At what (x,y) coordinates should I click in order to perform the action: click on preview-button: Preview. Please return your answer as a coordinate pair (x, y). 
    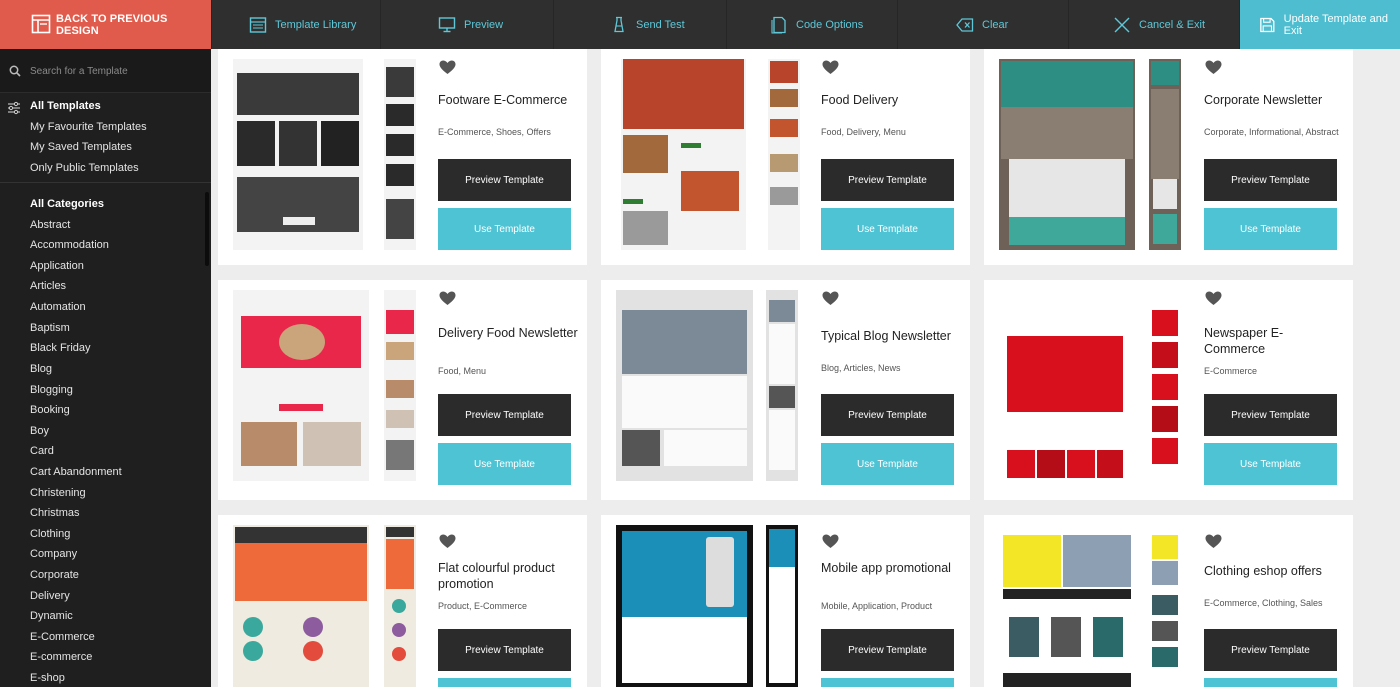
    Looking at the image, I should click on (466, 24).